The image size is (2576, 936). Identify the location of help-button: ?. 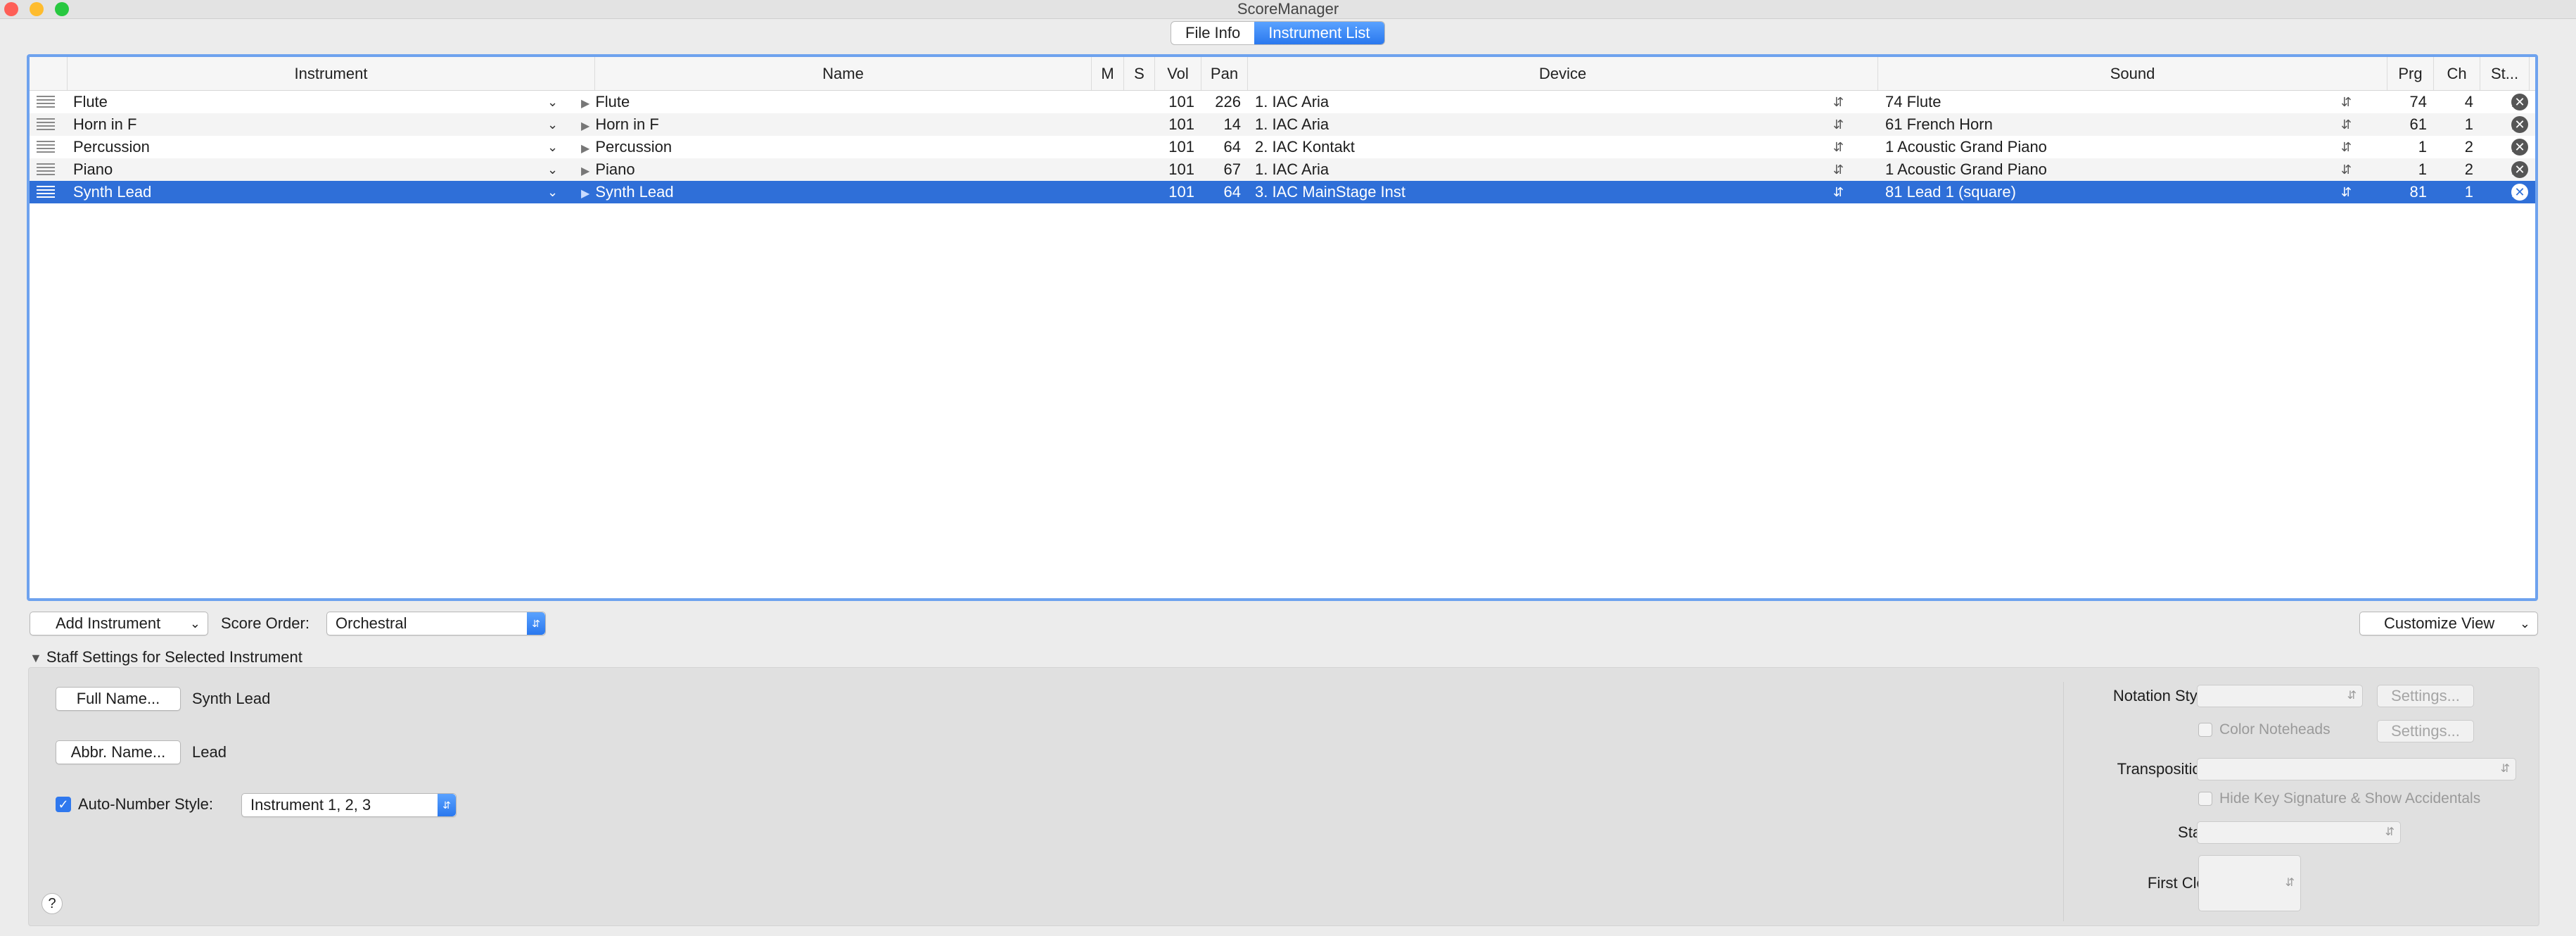
(52, 904).